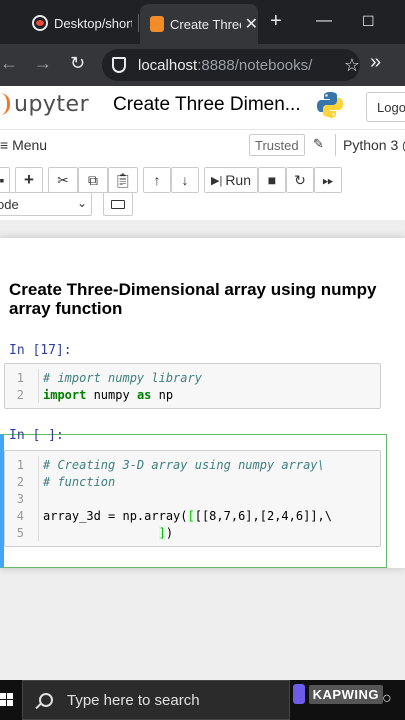  What do you see at coordinates (387, 699) in the screenshot?
I see `circle-icon: ○` at bounding box center [387, 699].